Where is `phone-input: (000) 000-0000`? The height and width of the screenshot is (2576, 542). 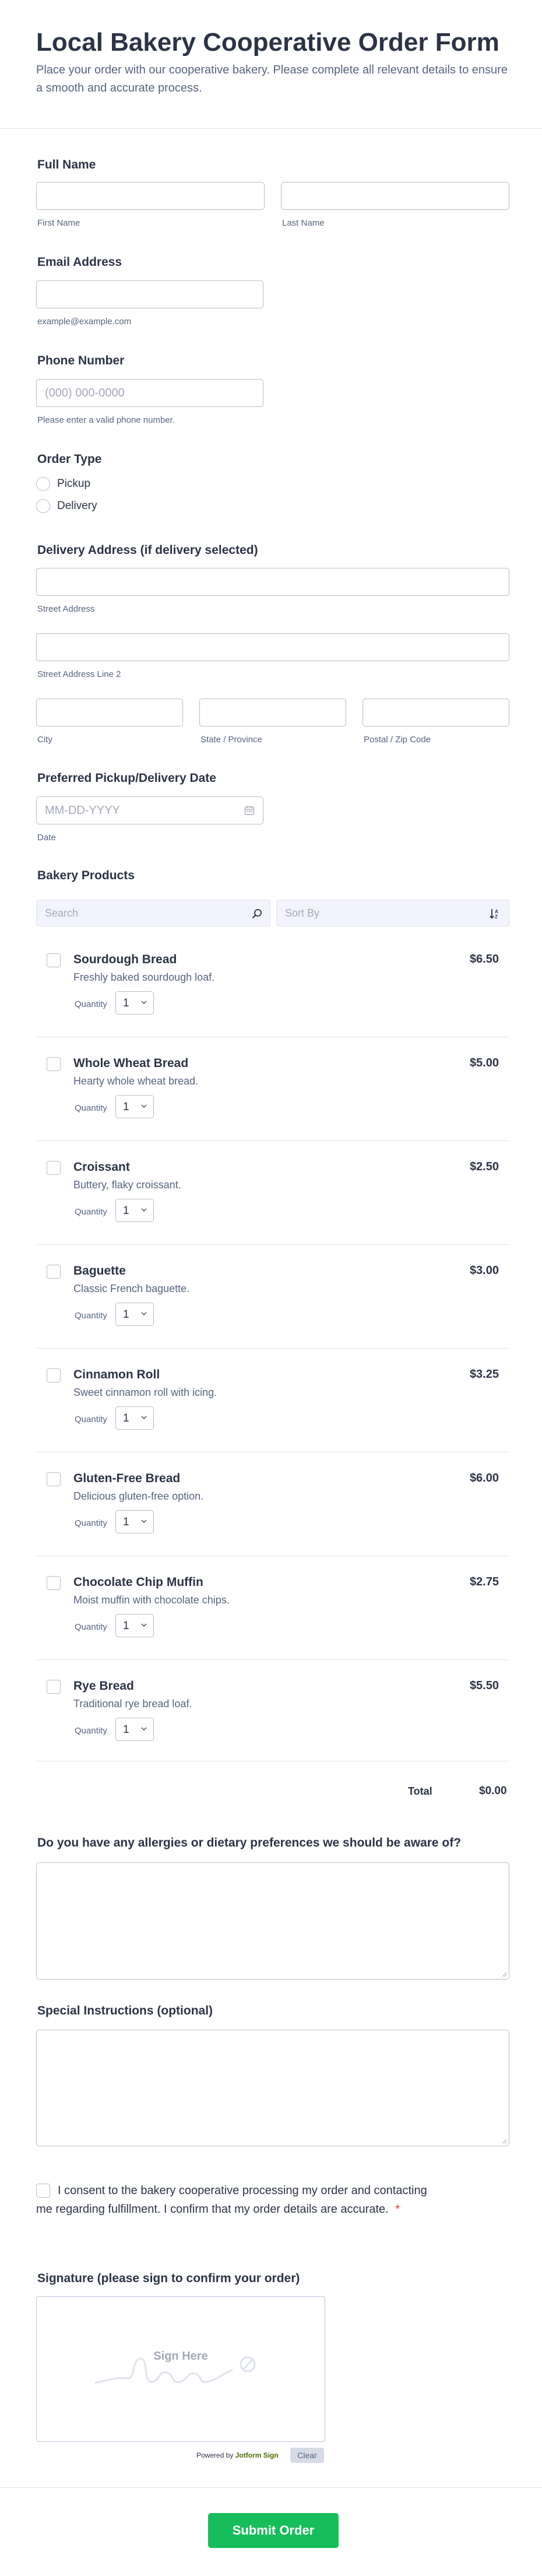
phone-input: (000) 000-0000 is located at coordinates (150, 393).